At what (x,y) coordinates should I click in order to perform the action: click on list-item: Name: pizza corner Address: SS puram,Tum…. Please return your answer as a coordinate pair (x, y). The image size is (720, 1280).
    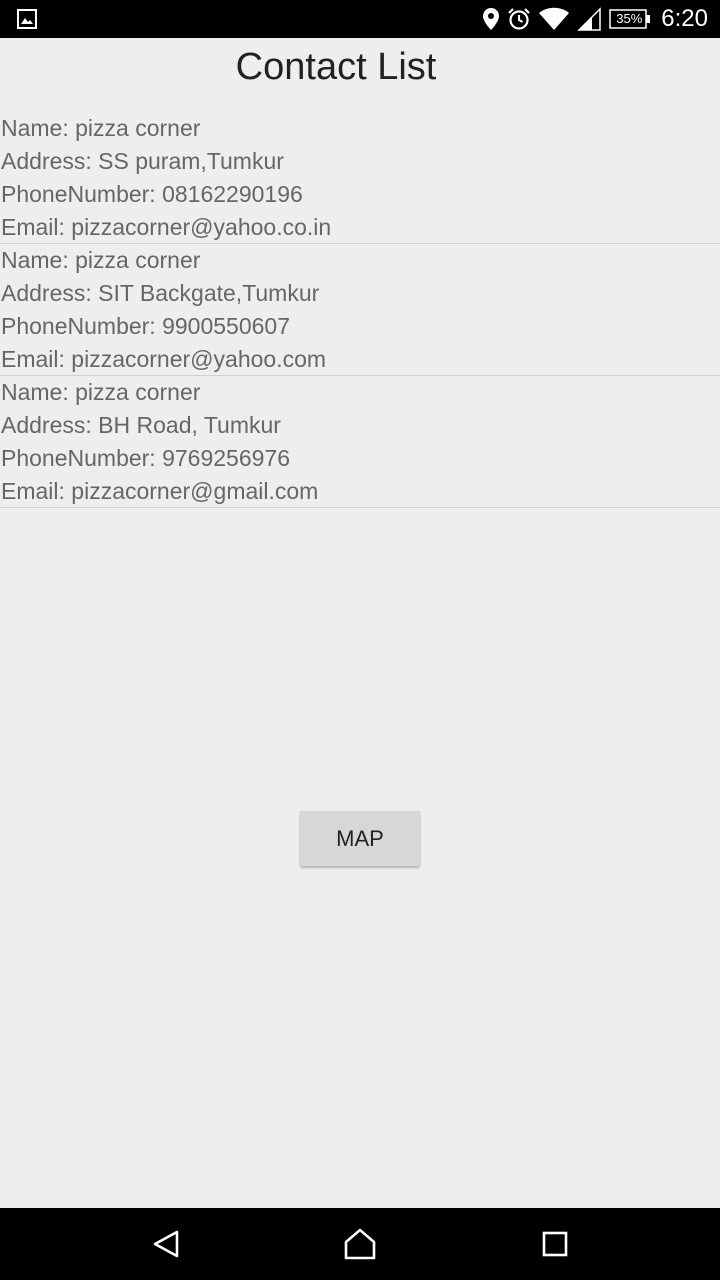
    Looking at the image, I should click on (360, 178).